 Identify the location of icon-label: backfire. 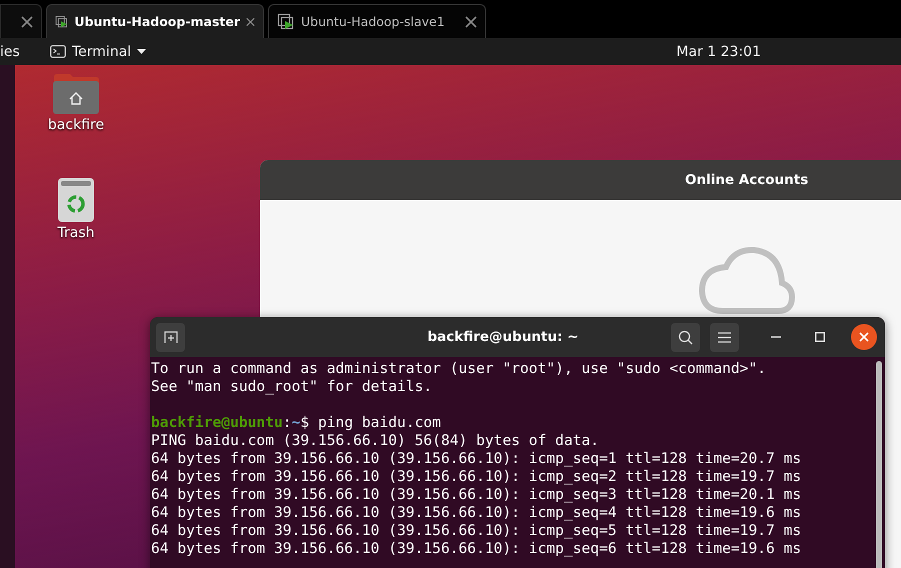
(76, 125).